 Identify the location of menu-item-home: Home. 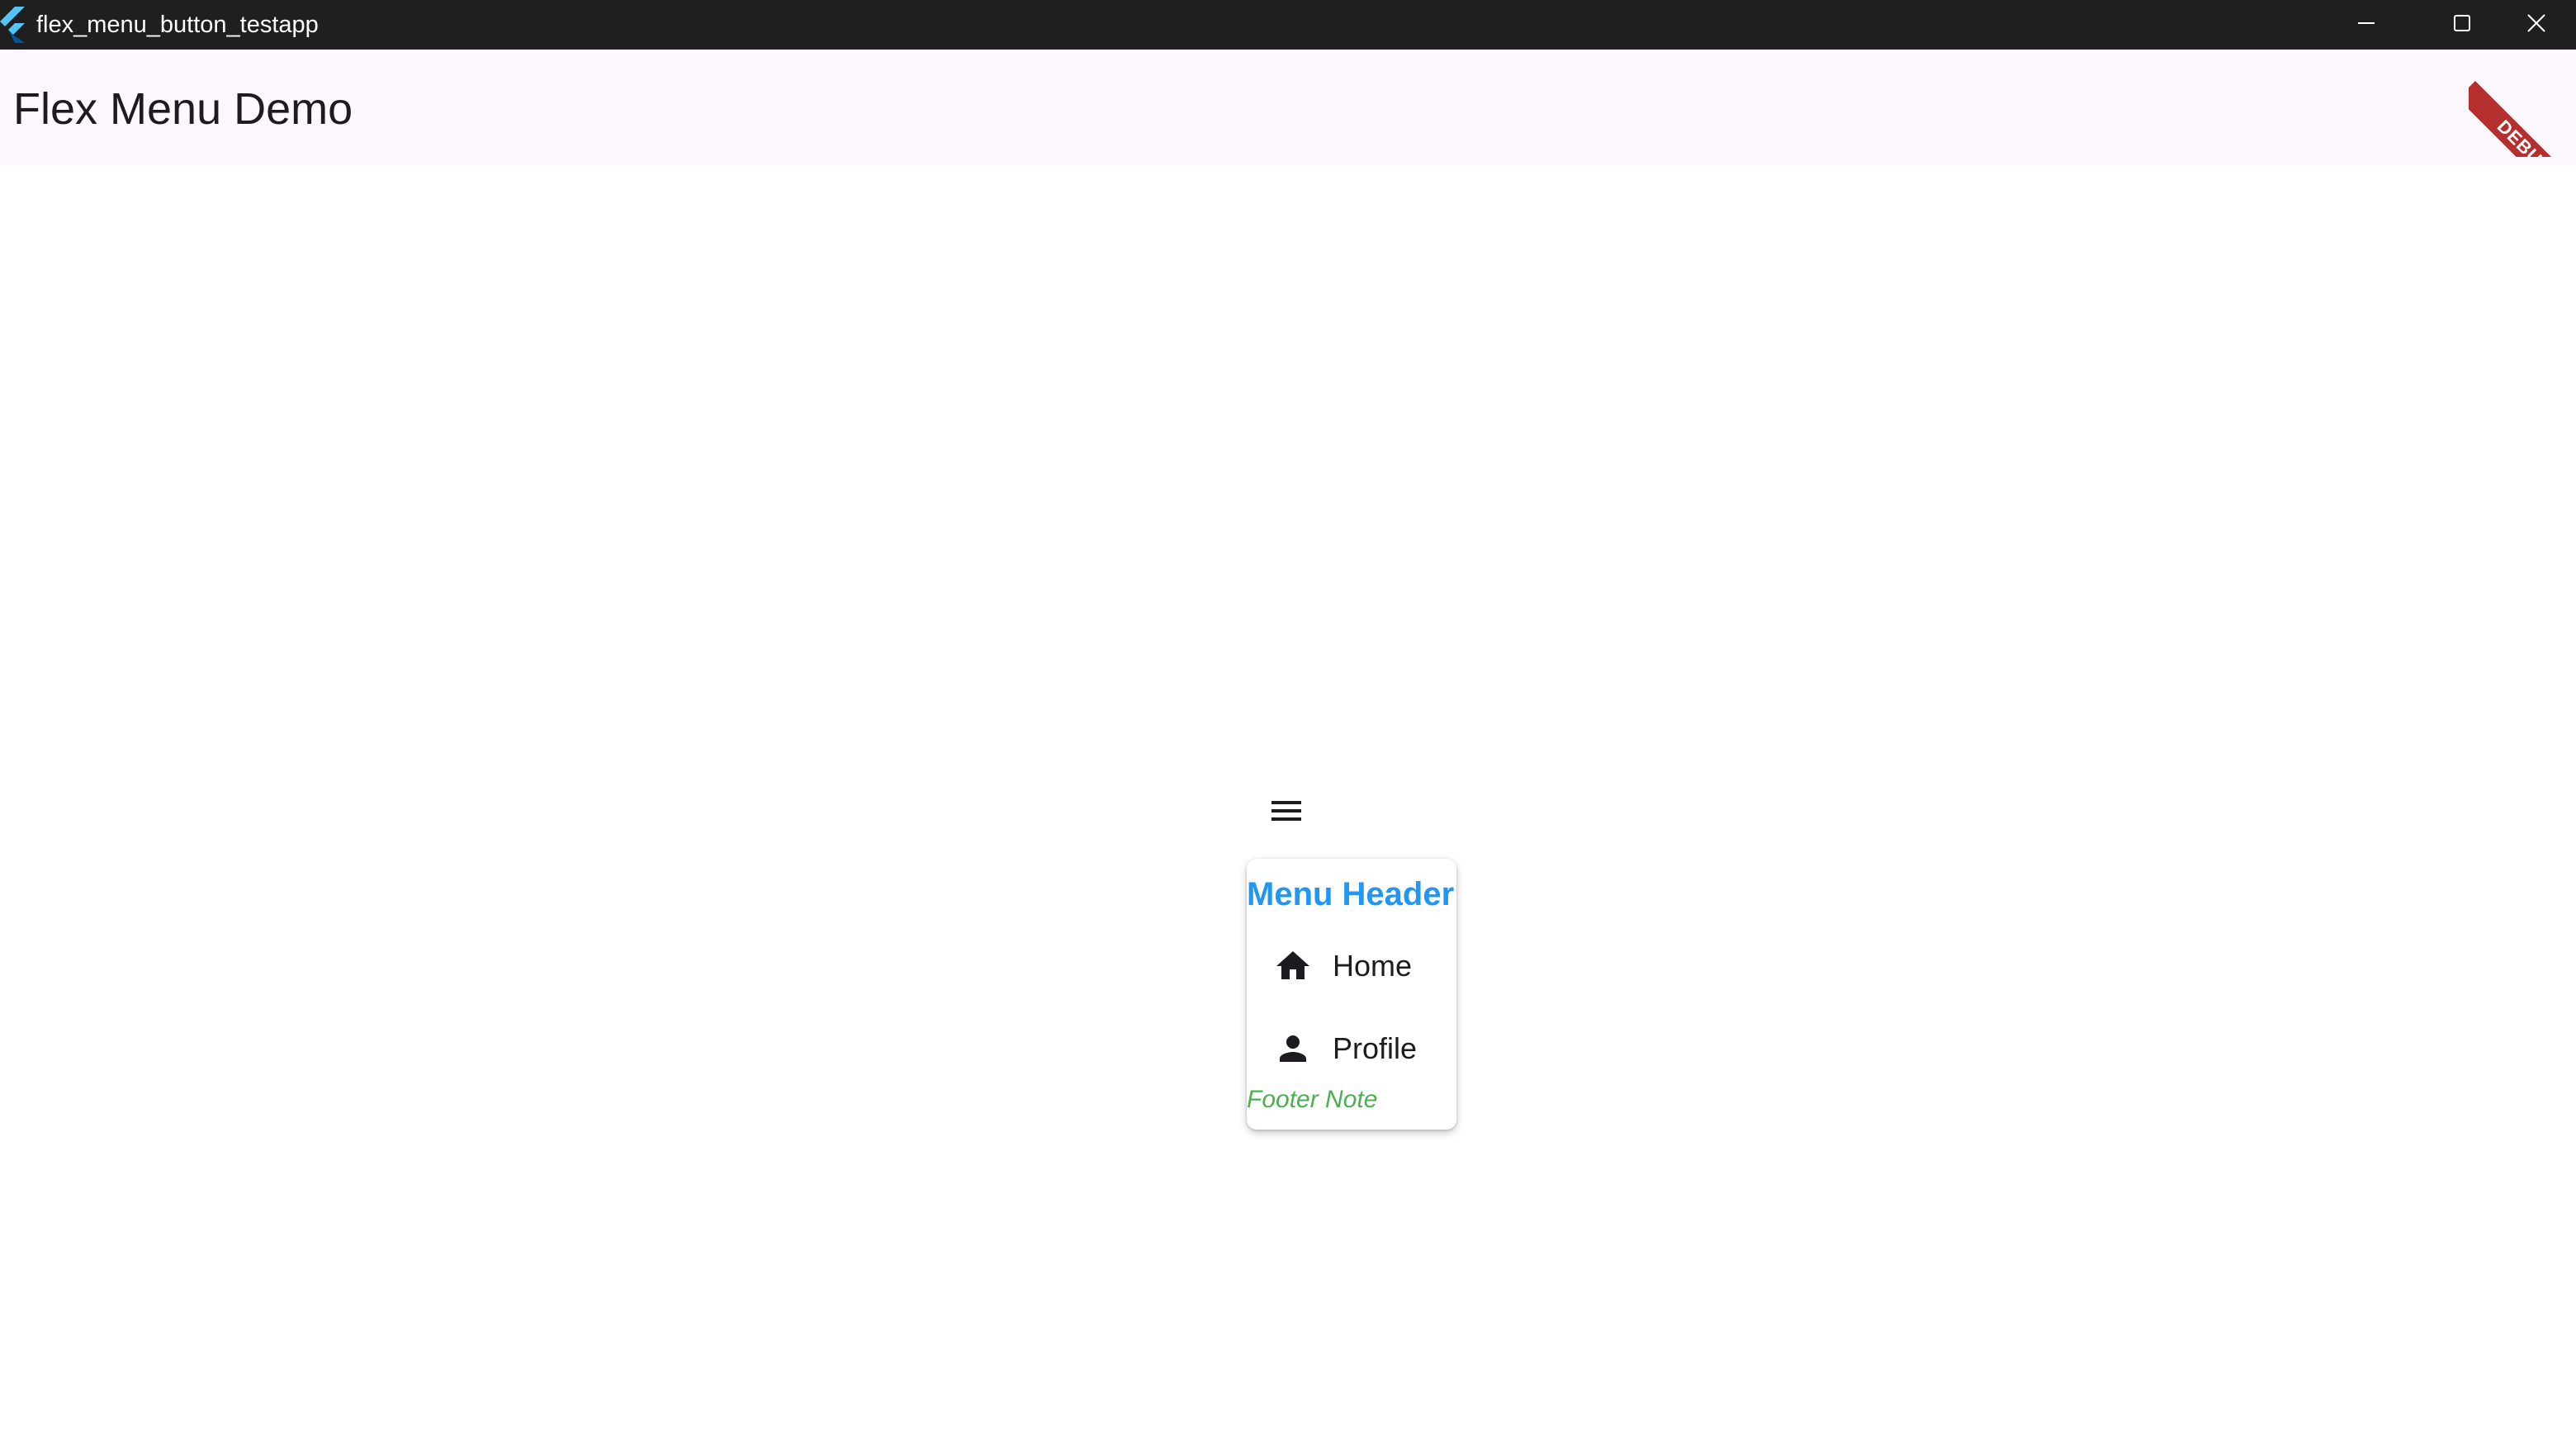
(1351, 966).